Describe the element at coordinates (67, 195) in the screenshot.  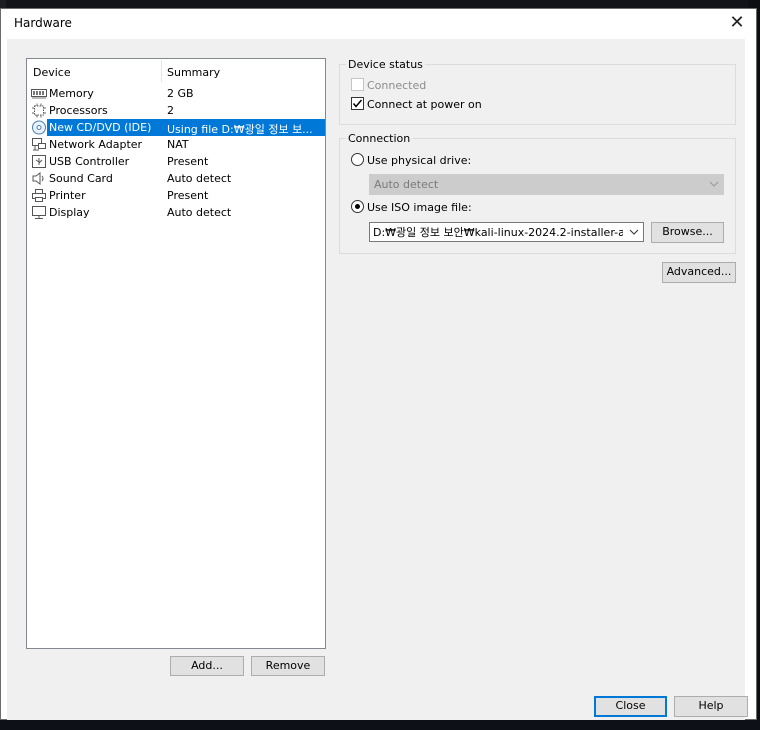
I see `device-name: Printer` at that location.